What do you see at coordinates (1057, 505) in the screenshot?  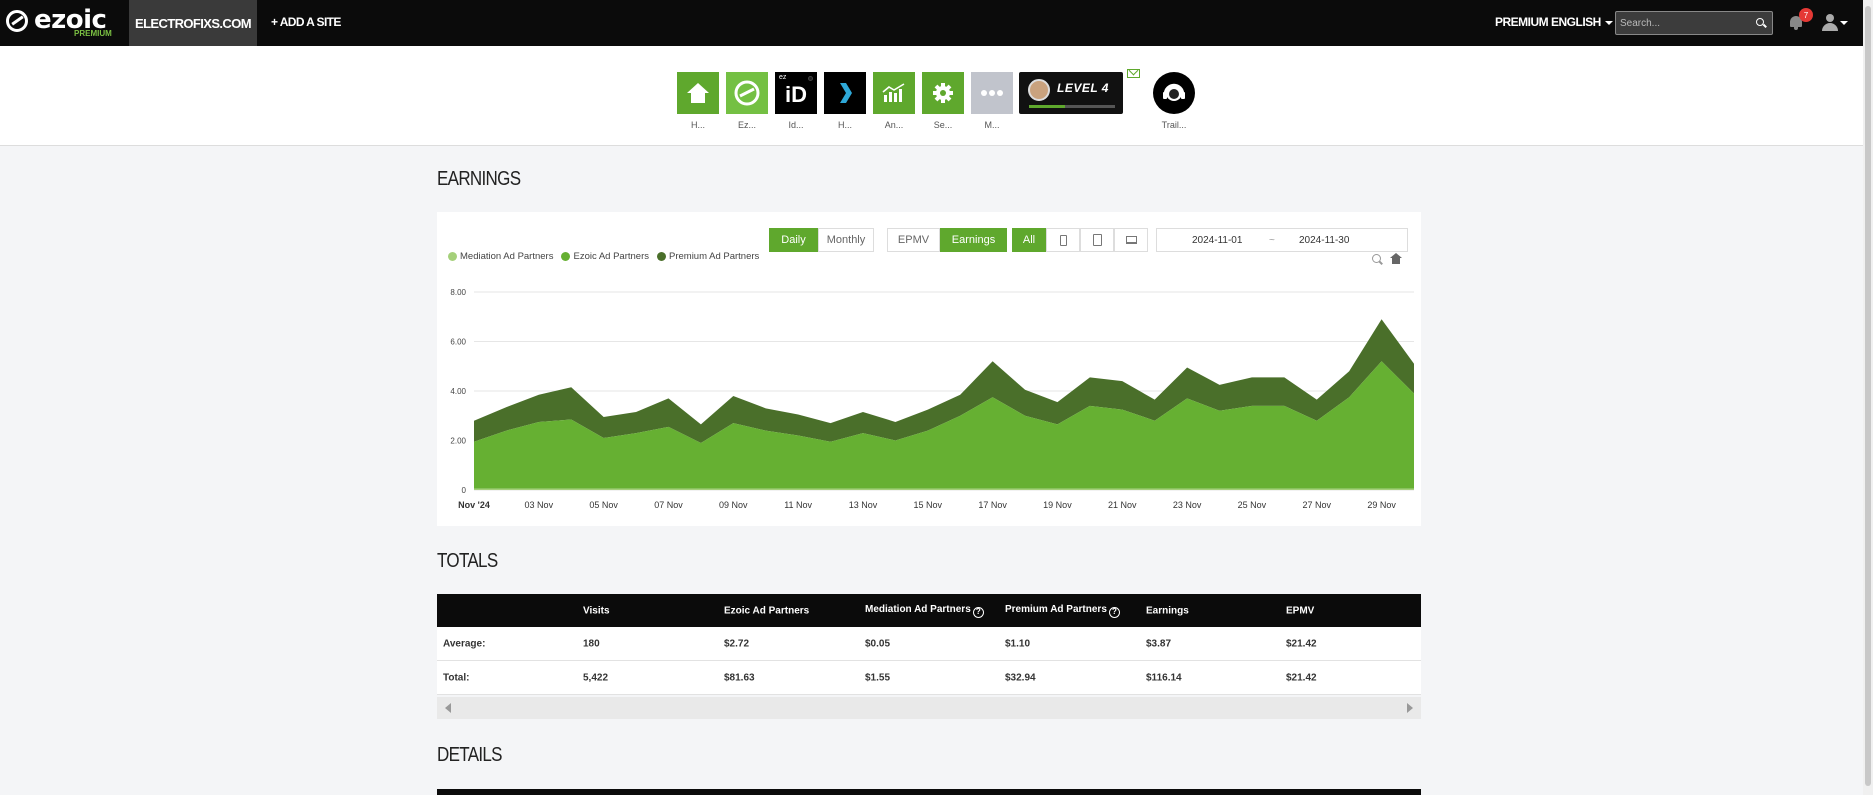 I see `x-tick-label: 19 Nov` at bounding box center [1057, 505].